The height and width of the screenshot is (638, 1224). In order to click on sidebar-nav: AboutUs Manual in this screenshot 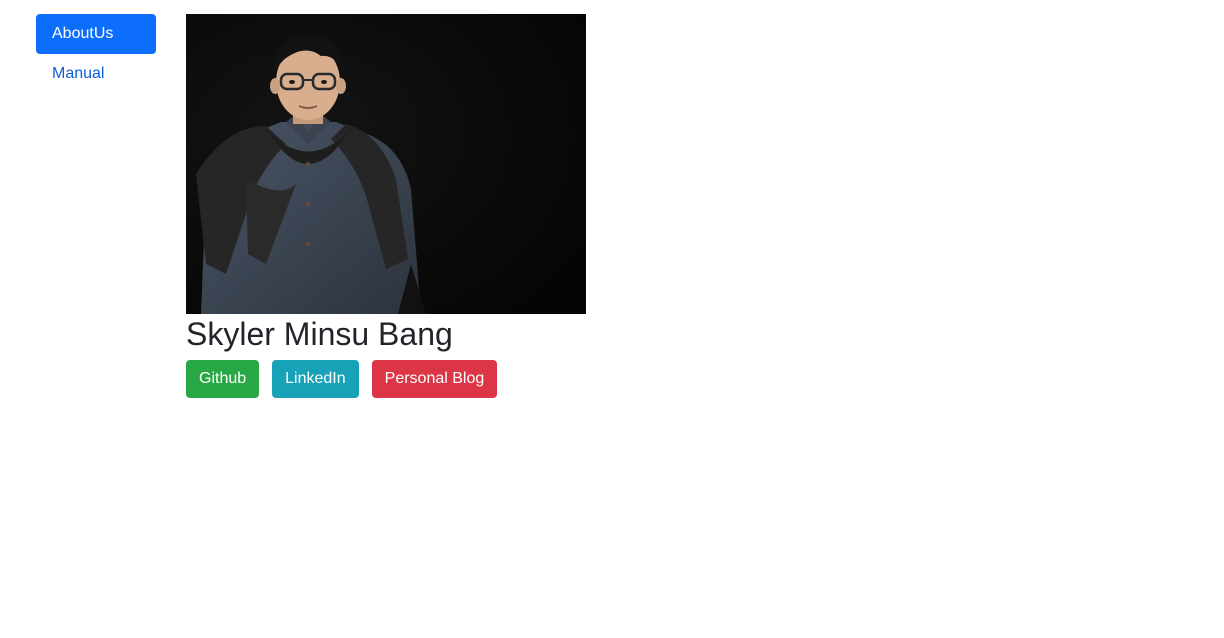, I will do `click(96, 54)`.